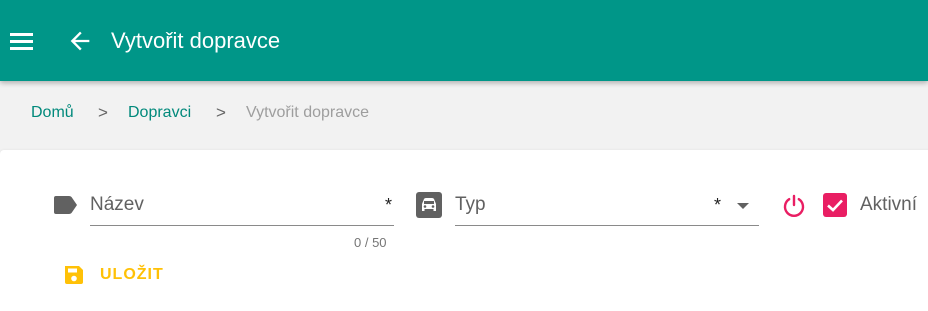 The height and width of the screenshot is (311, 928). Describe the element at coordinates (470, 204) in the screenshot. I see `type-field-label: Typ` at that location.